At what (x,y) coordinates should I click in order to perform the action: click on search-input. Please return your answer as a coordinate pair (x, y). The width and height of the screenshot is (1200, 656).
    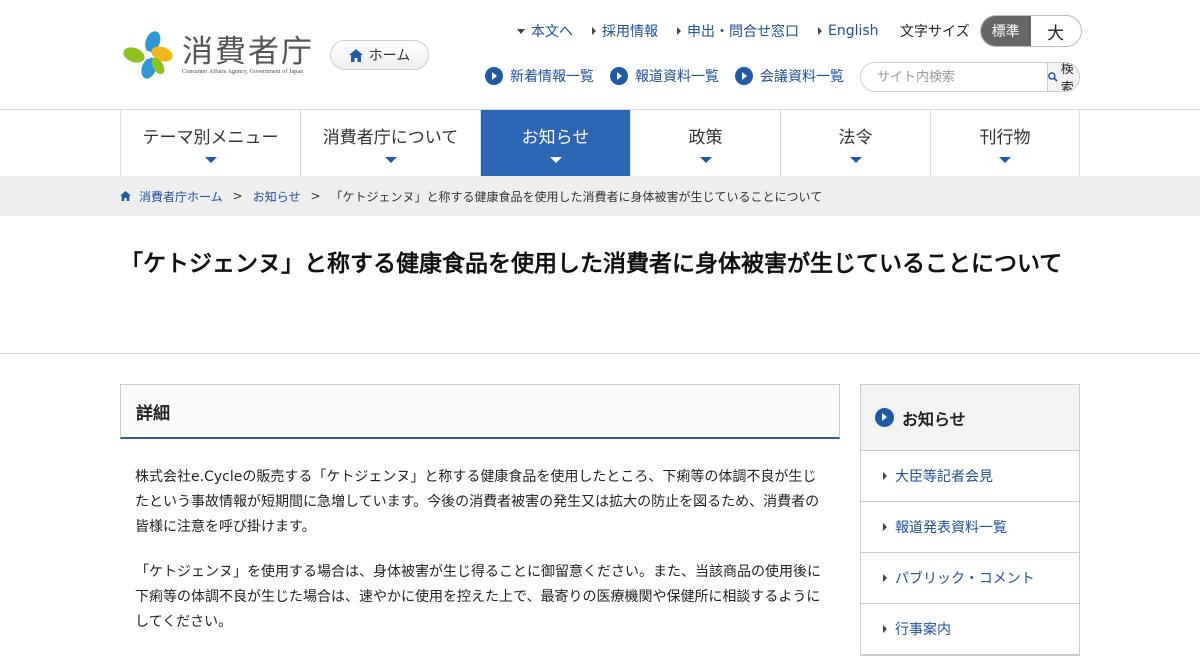
    Looking at the image, I should click on (954, 77).